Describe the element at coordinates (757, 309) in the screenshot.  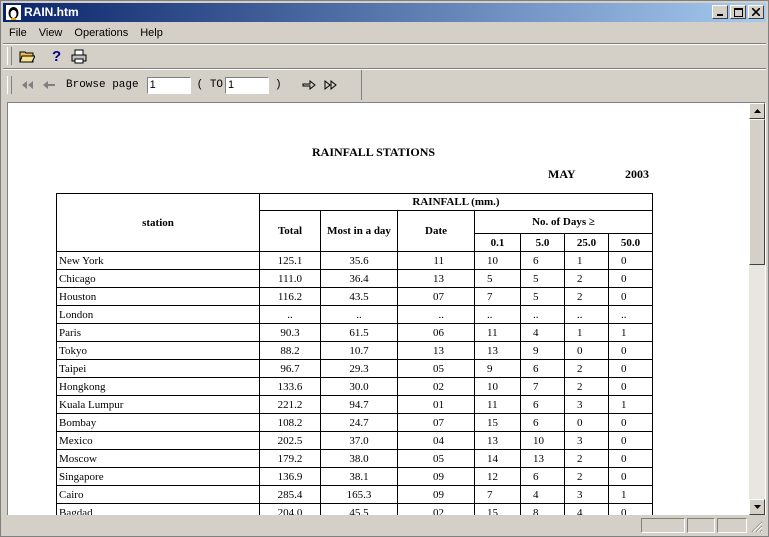
I see `vertical-scrollbar` at that location.